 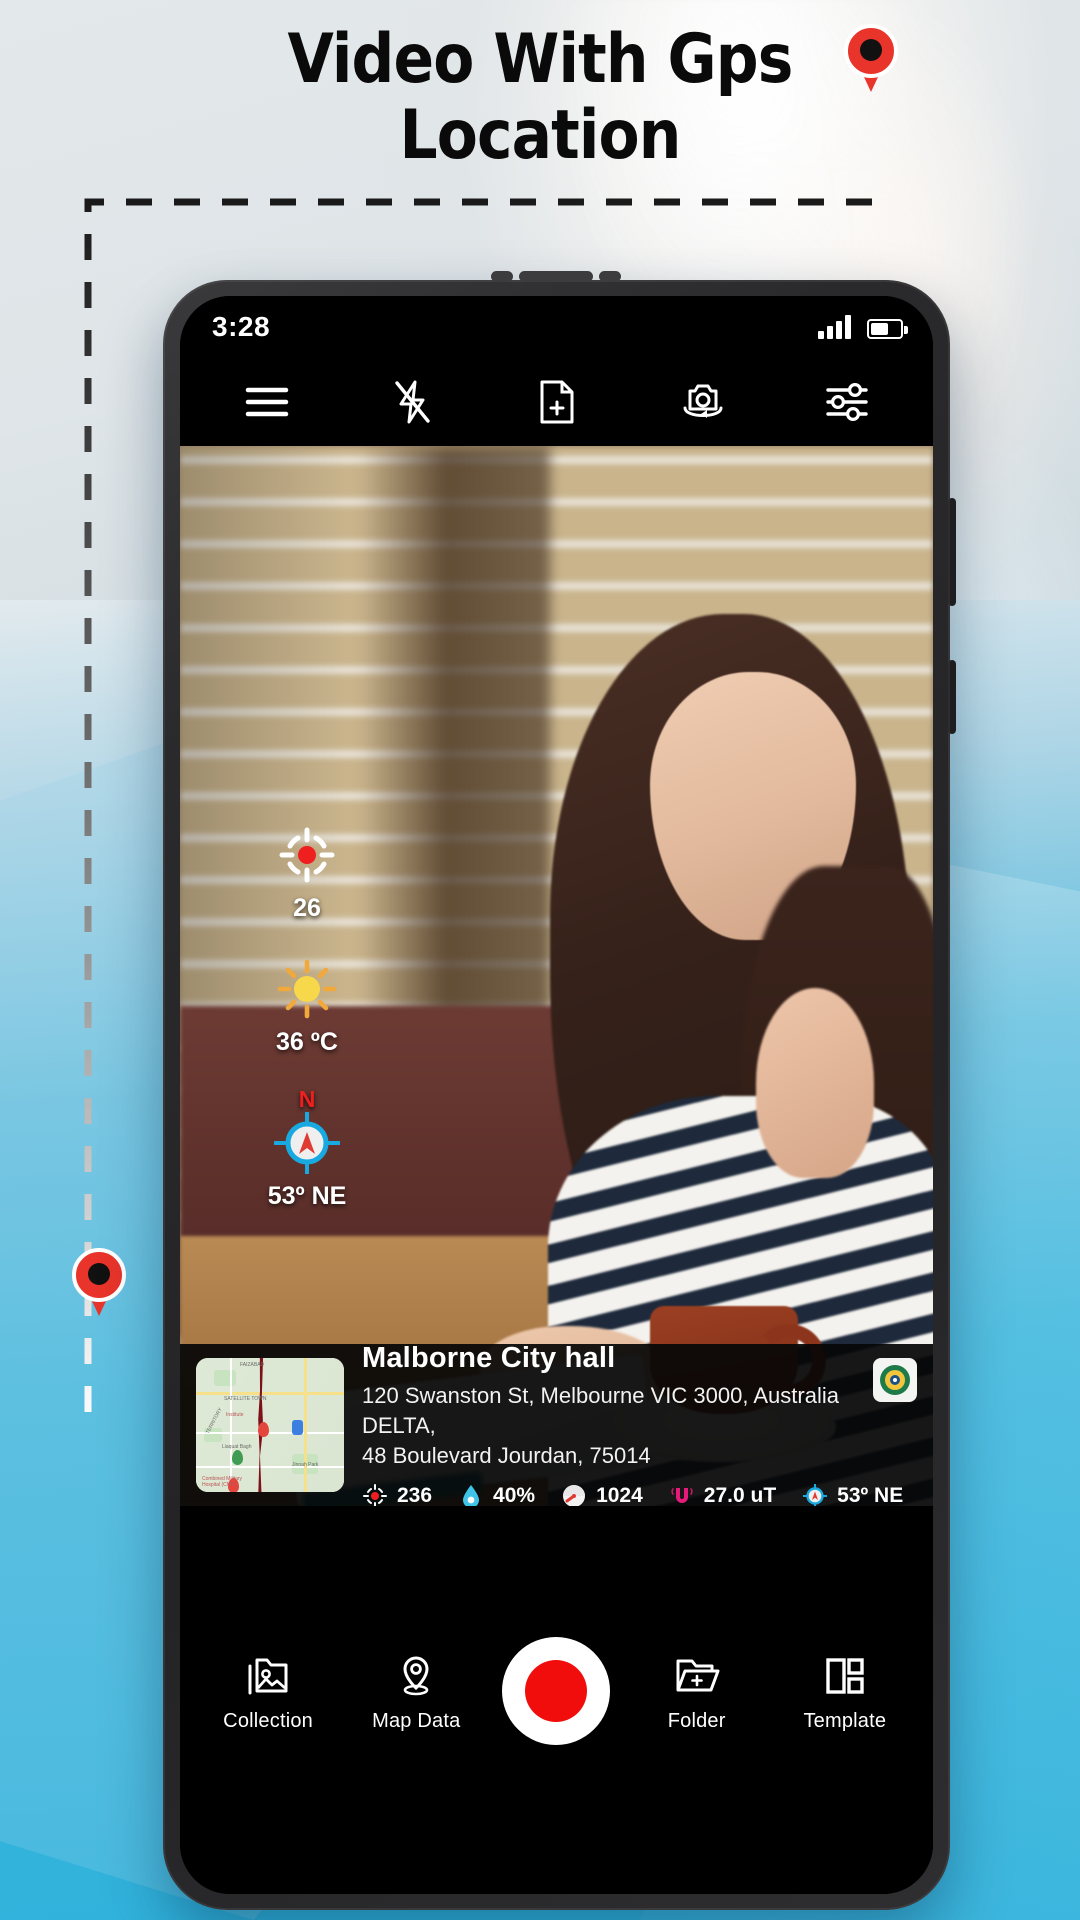 I want to click on phone-side-button-power, so click(x=952, y=697).